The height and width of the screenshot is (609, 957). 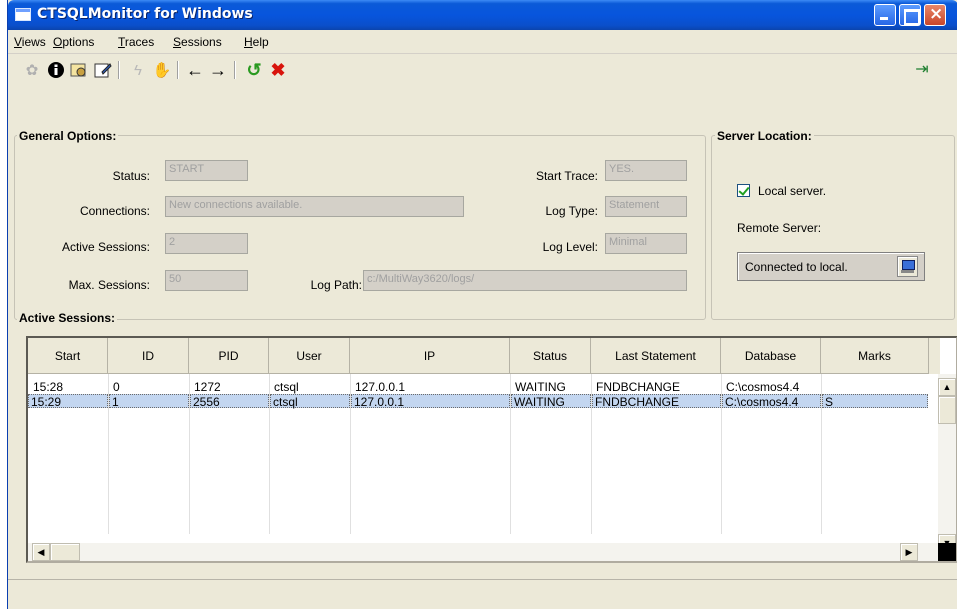 I want to click on status-label: Status:, so click(x=131, y=176).